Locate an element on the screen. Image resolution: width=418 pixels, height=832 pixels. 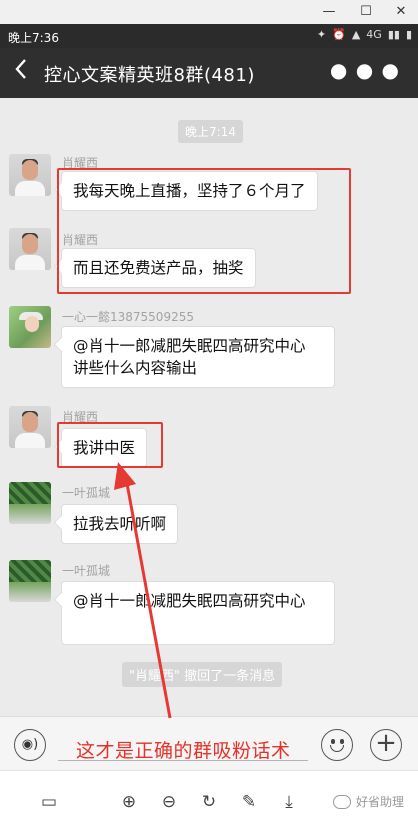
message-bubble: @肖十一郎减肥失眠四高研究中心 讲些什么内容输出 is located at coordinates (198, 357).